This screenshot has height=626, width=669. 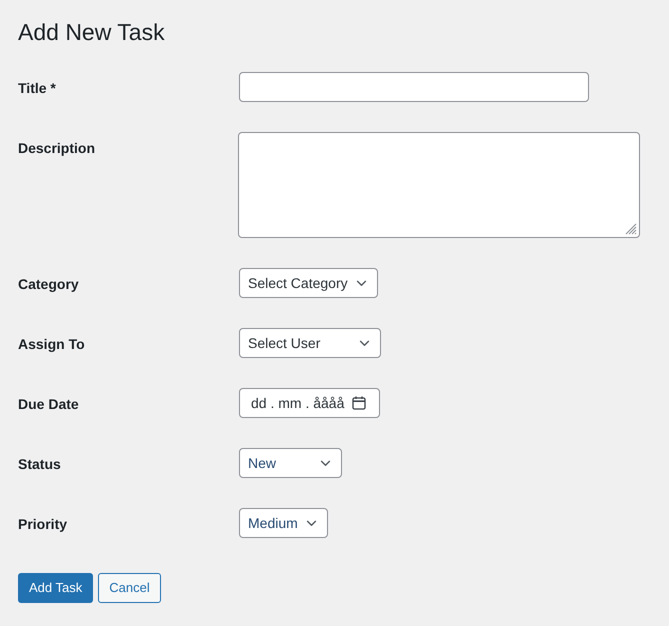 What do you see at coordinates (56, 588) in the screenshot?
I see `submit-button: Add Task` at bounding box center [56, 588].